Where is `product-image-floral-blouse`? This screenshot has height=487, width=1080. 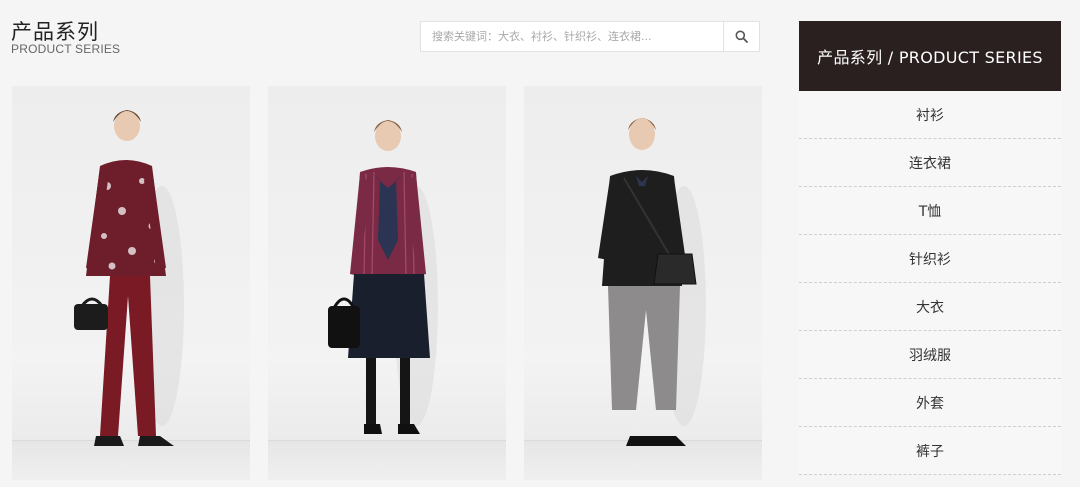
product-image-floral-blouse is located at coordinates (129, 278).